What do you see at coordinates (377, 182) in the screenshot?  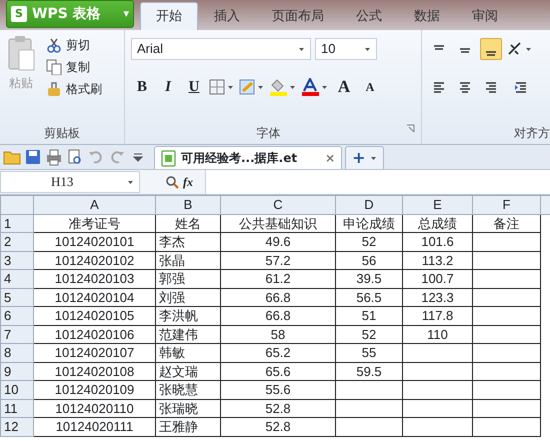 I see `formula-field` at bounding box center [377, 182].